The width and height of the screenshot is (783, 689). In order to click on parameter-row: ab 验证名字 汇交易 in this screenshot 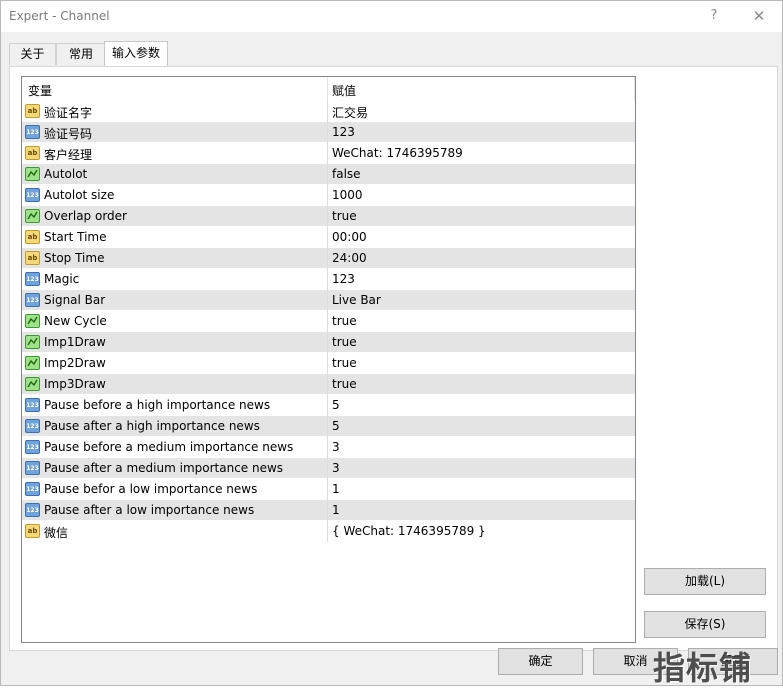, I will do `click(328, 111)`.